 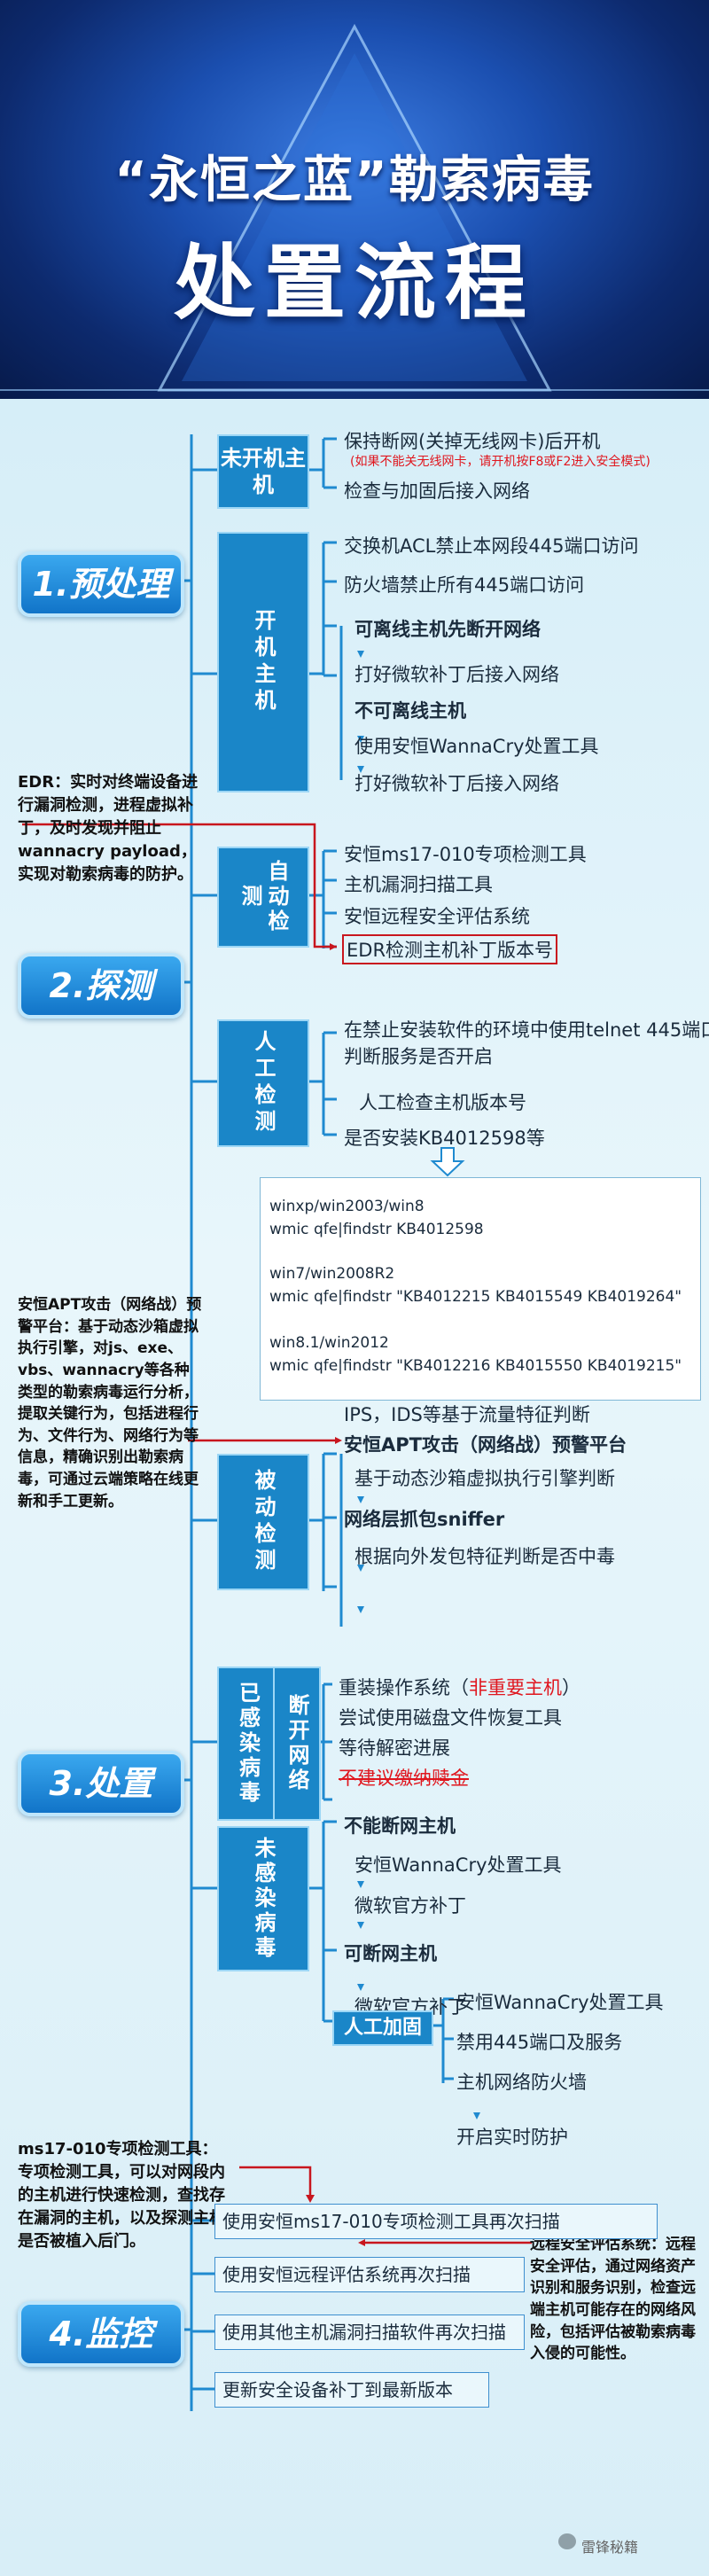 I want to click on item-reinstall-os: 重装操作系统（非重要主机）, so click(x=459, y=1687).